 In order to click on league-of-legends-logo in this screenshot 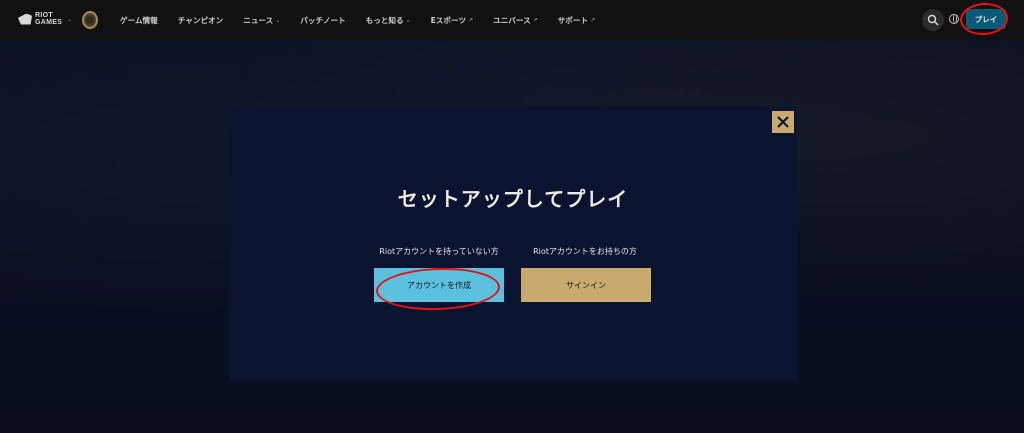, I will do `click(90, 20)`.